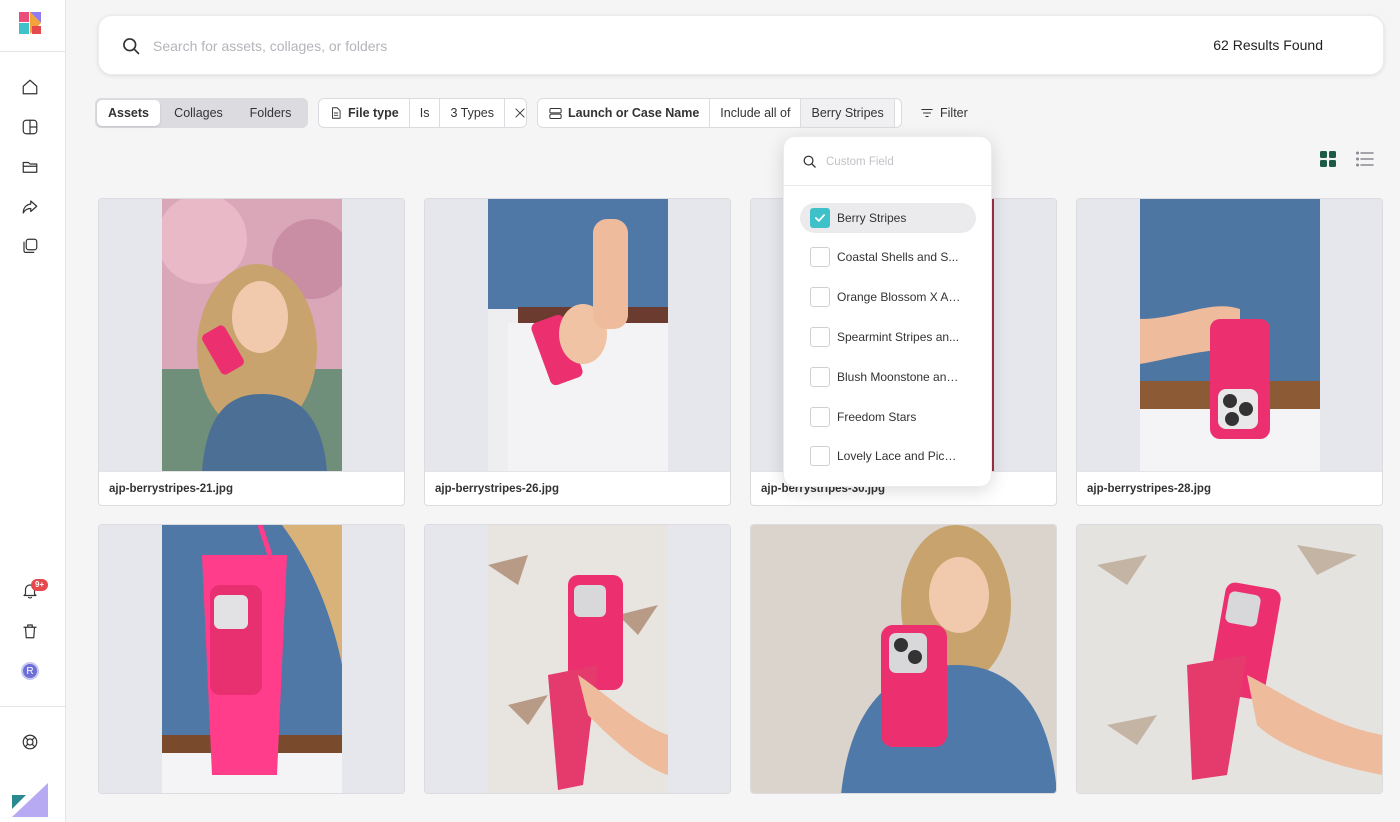  Describe the element at coordinates (1229, 488) in the screenshot. I see `asset-filename: ajp-berrystripes-28.jpg` at that location.